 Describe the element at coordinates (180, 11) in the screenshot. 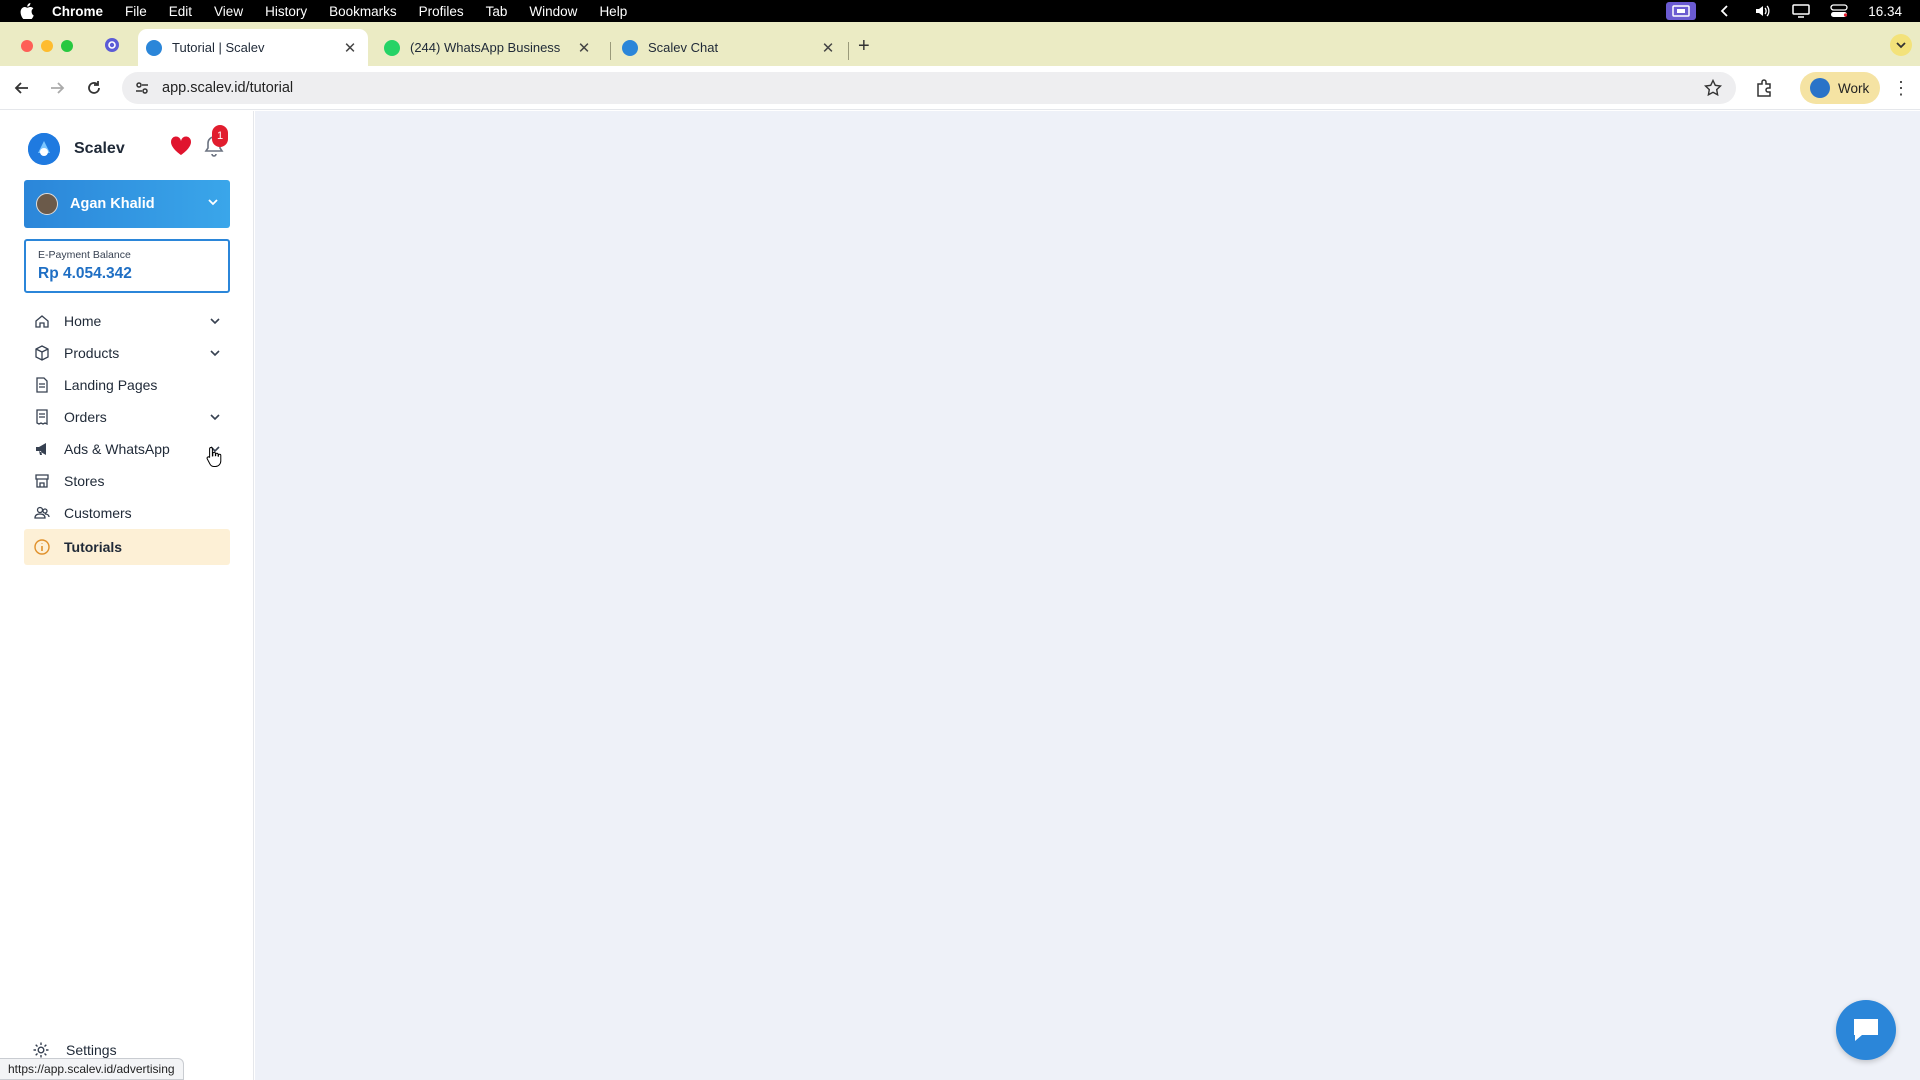

I see `menu-edit: Edit` at that location.